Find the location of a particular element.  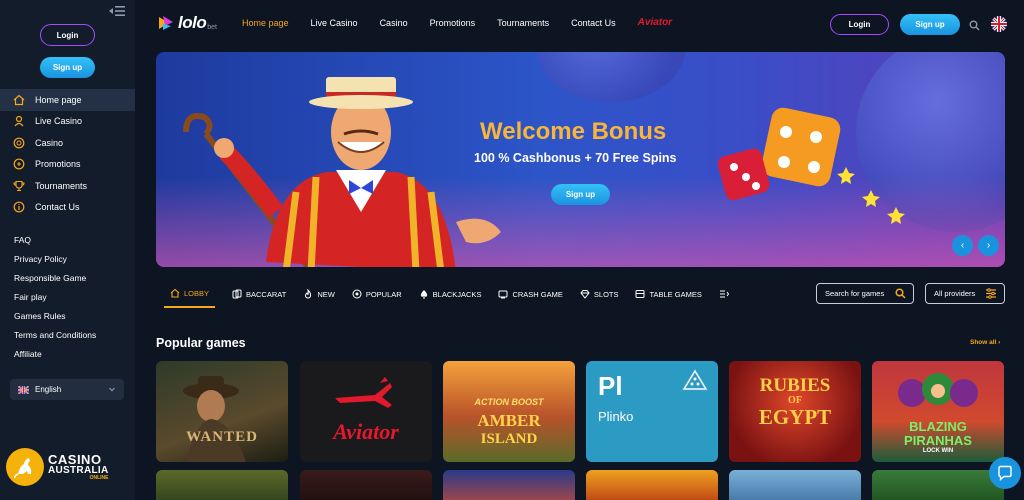

link-terms: Terms and Conditions is located at coordinates (55, 337).